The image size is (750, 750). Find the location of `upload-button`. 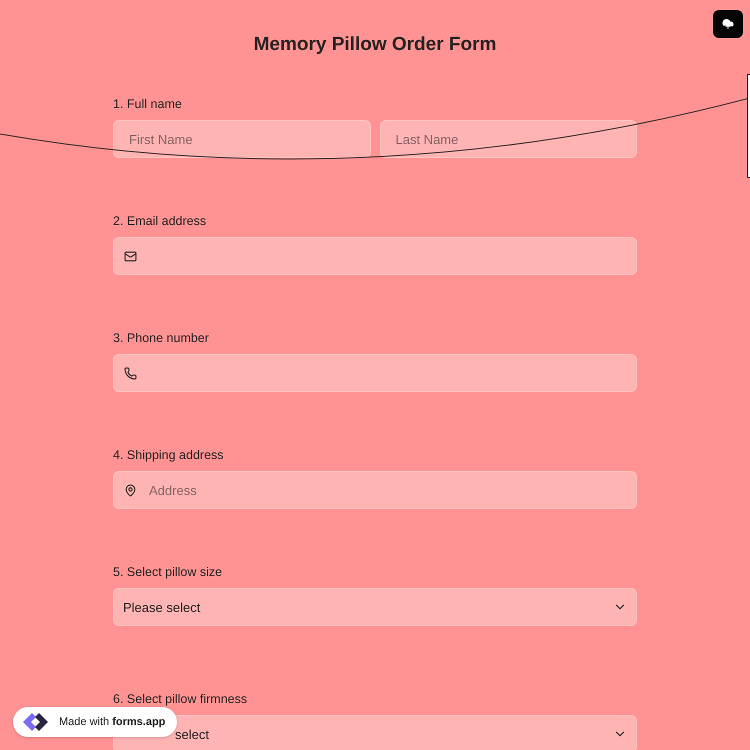

upload-button is located at coordinates (728, 24).